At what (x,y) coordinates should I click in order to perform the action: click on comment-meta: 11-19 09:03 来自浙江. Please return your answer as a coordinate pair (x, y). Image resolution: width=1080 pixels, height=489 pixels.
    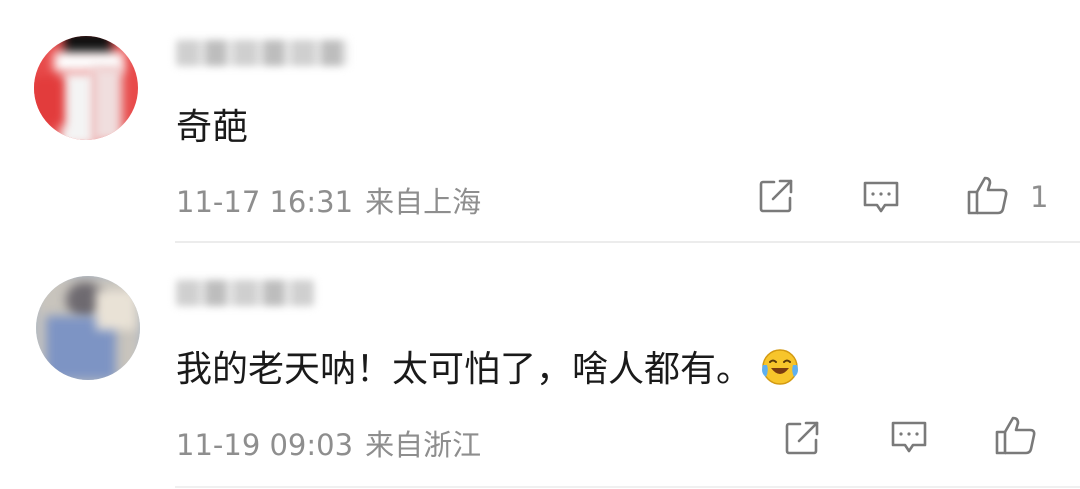
    Looking at the image, I should click on (328, 443).